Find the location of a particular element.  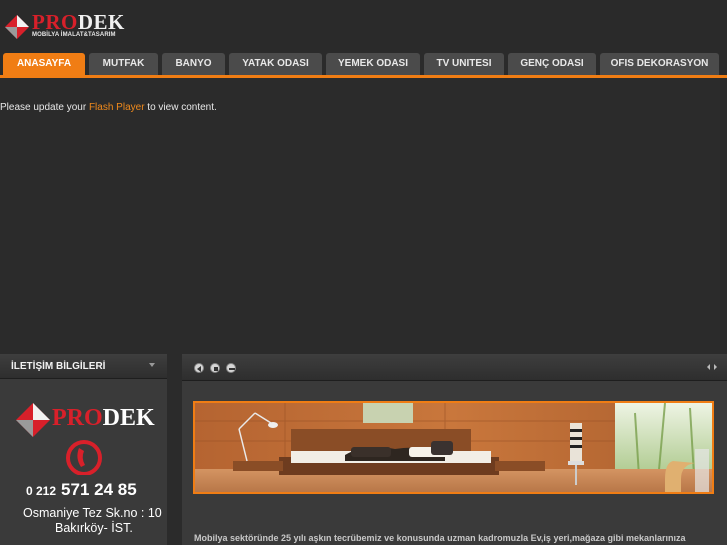

minus-button is located at coordinates (231, 368).